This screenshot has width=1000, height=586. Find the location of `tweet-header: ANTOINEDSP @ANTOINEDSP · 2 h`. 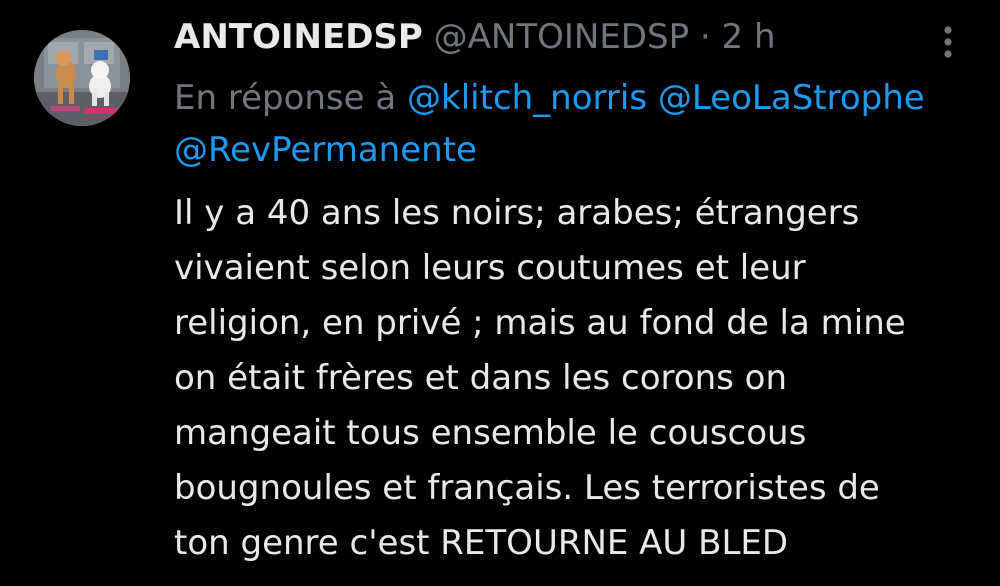

tweet-header: ANTOINEDSP @ANTOINEDSP · 2 h is located at coordinates (475, 37).